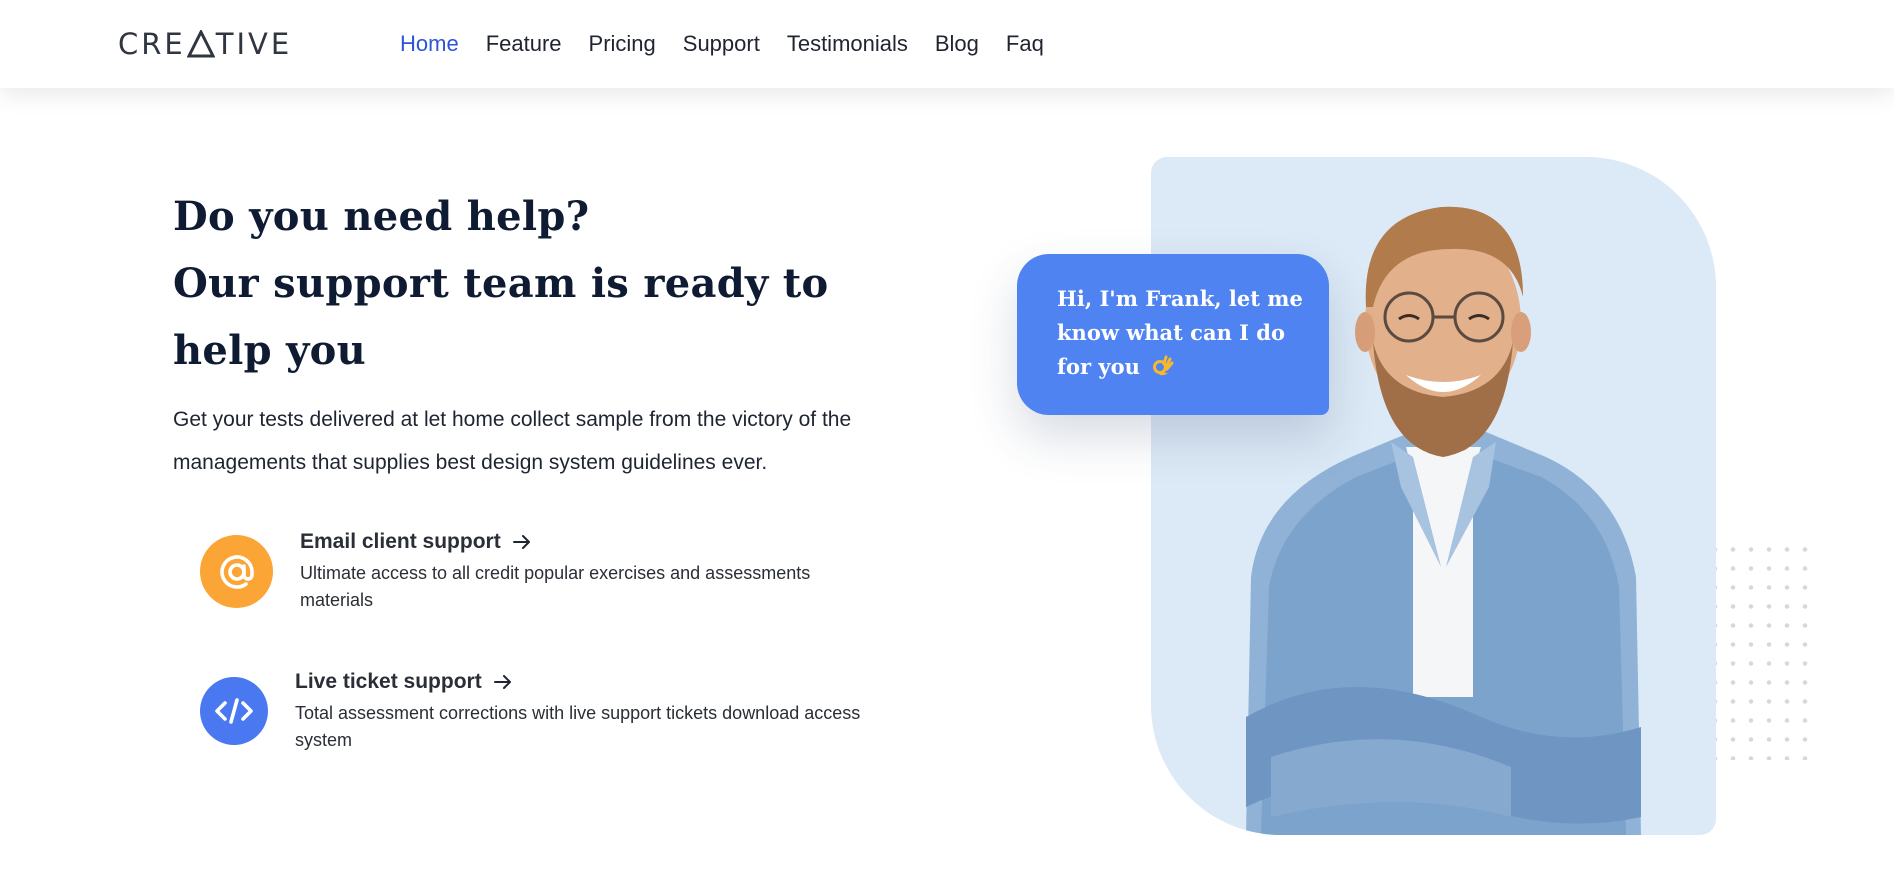  I want to click on nav-home: Home, so click(429, 44).